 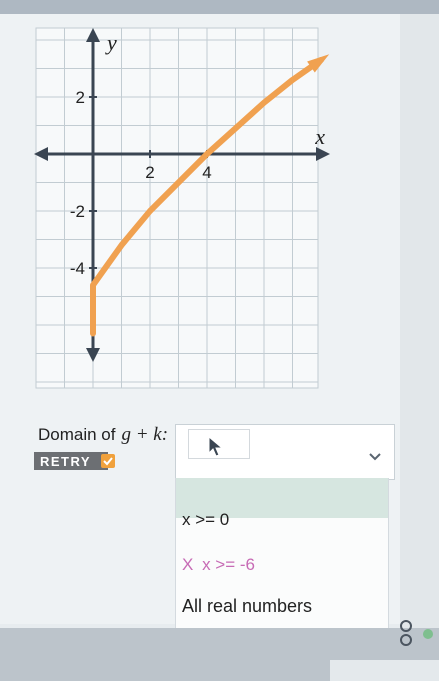 I want to click on y-tick-label: 2, so click(x=80, y=97).